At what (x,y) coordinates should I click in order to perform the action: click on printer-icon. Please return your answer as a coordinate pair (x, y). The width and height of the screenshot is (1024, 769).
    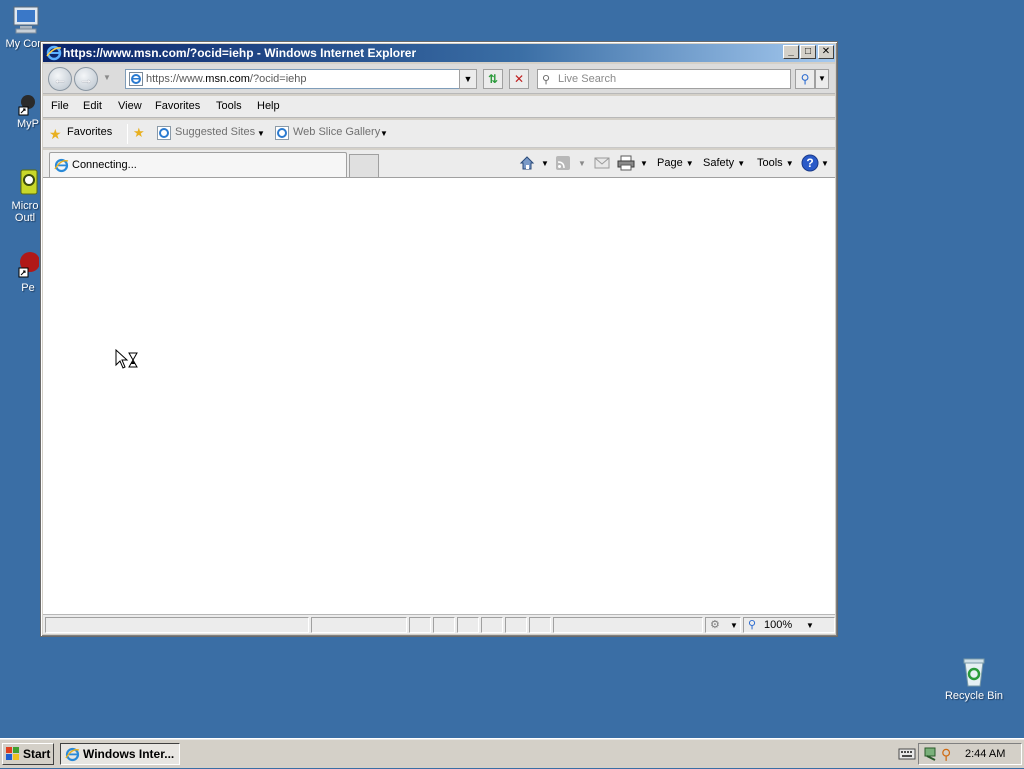
    Looking at the image, I should click on (626, 163).